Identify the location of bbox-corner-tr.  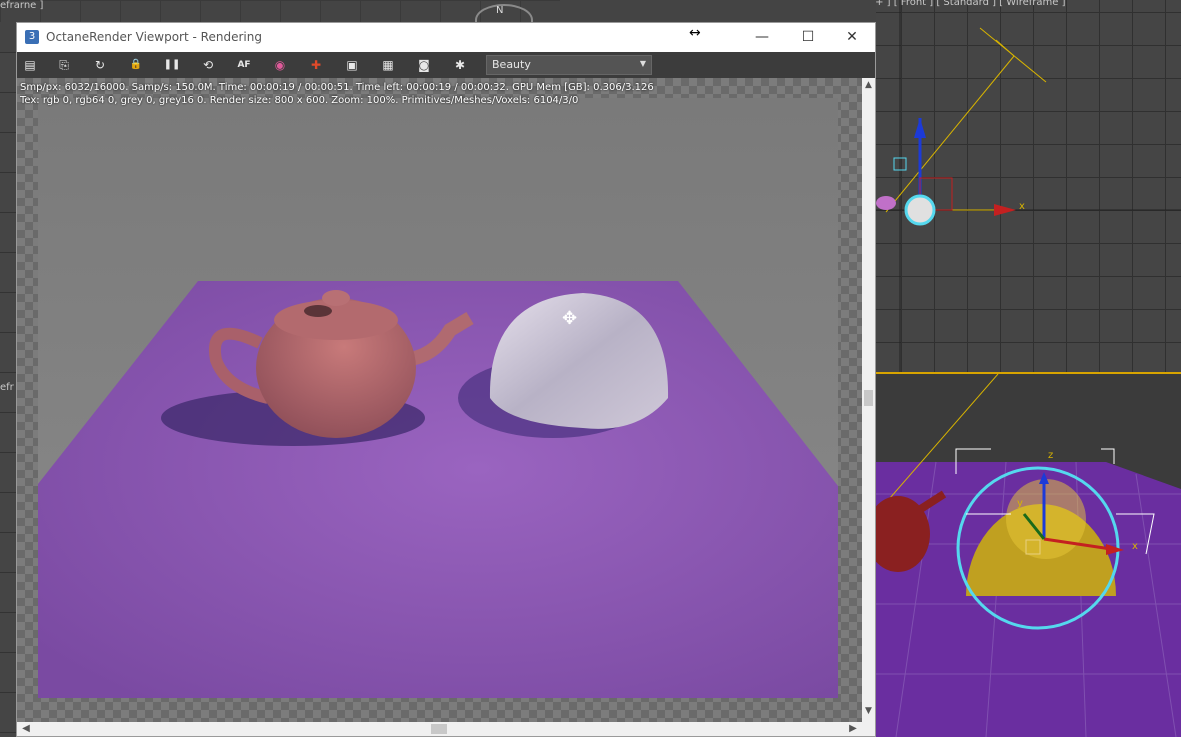
(1108, 456).